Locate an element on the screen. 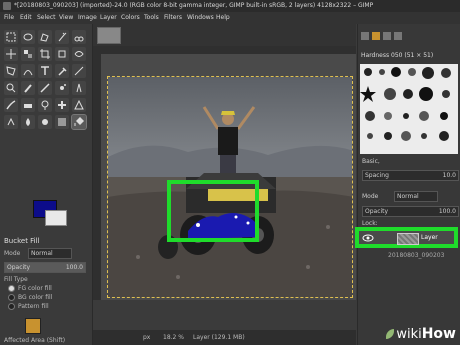  second-layer-name: 20180803_090203 is located at coordinates (416, 255).